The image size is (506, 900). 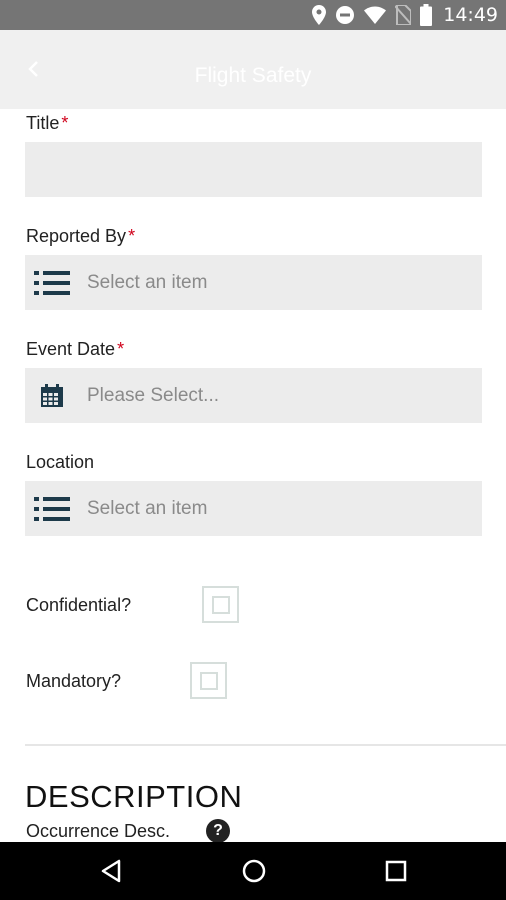 I want to click on home-circle-icon, so click(x=254, y=871).